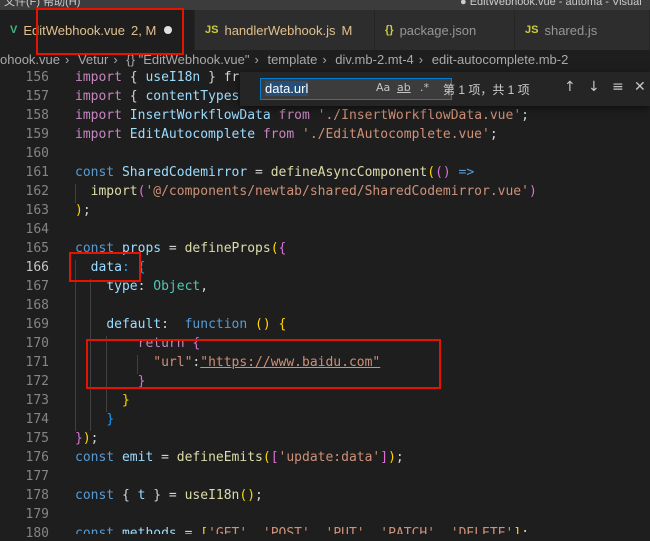  Describe the element at coordinates (37, 229) in the screenshot. I see `line-number: 164` at that location.